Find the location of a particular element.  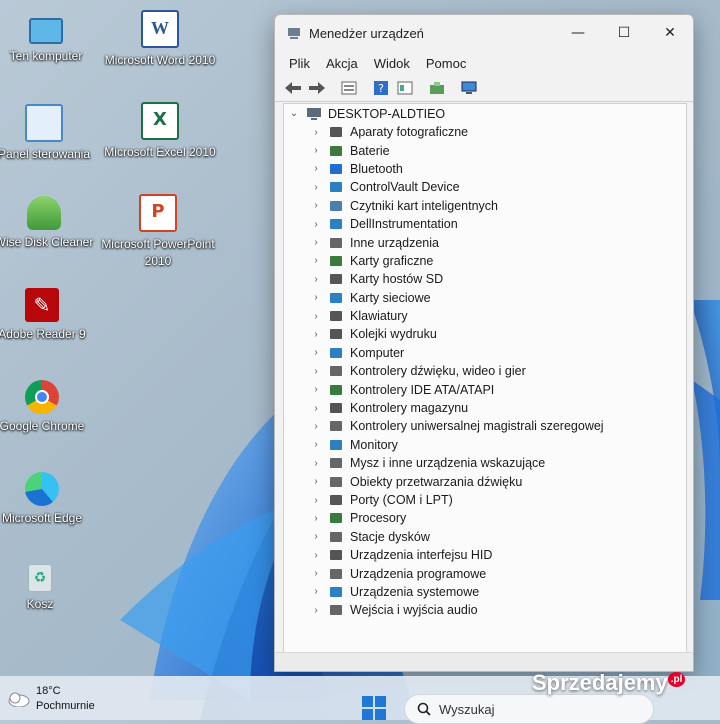

close-button: ✕ is located at coordinates (670, 33).